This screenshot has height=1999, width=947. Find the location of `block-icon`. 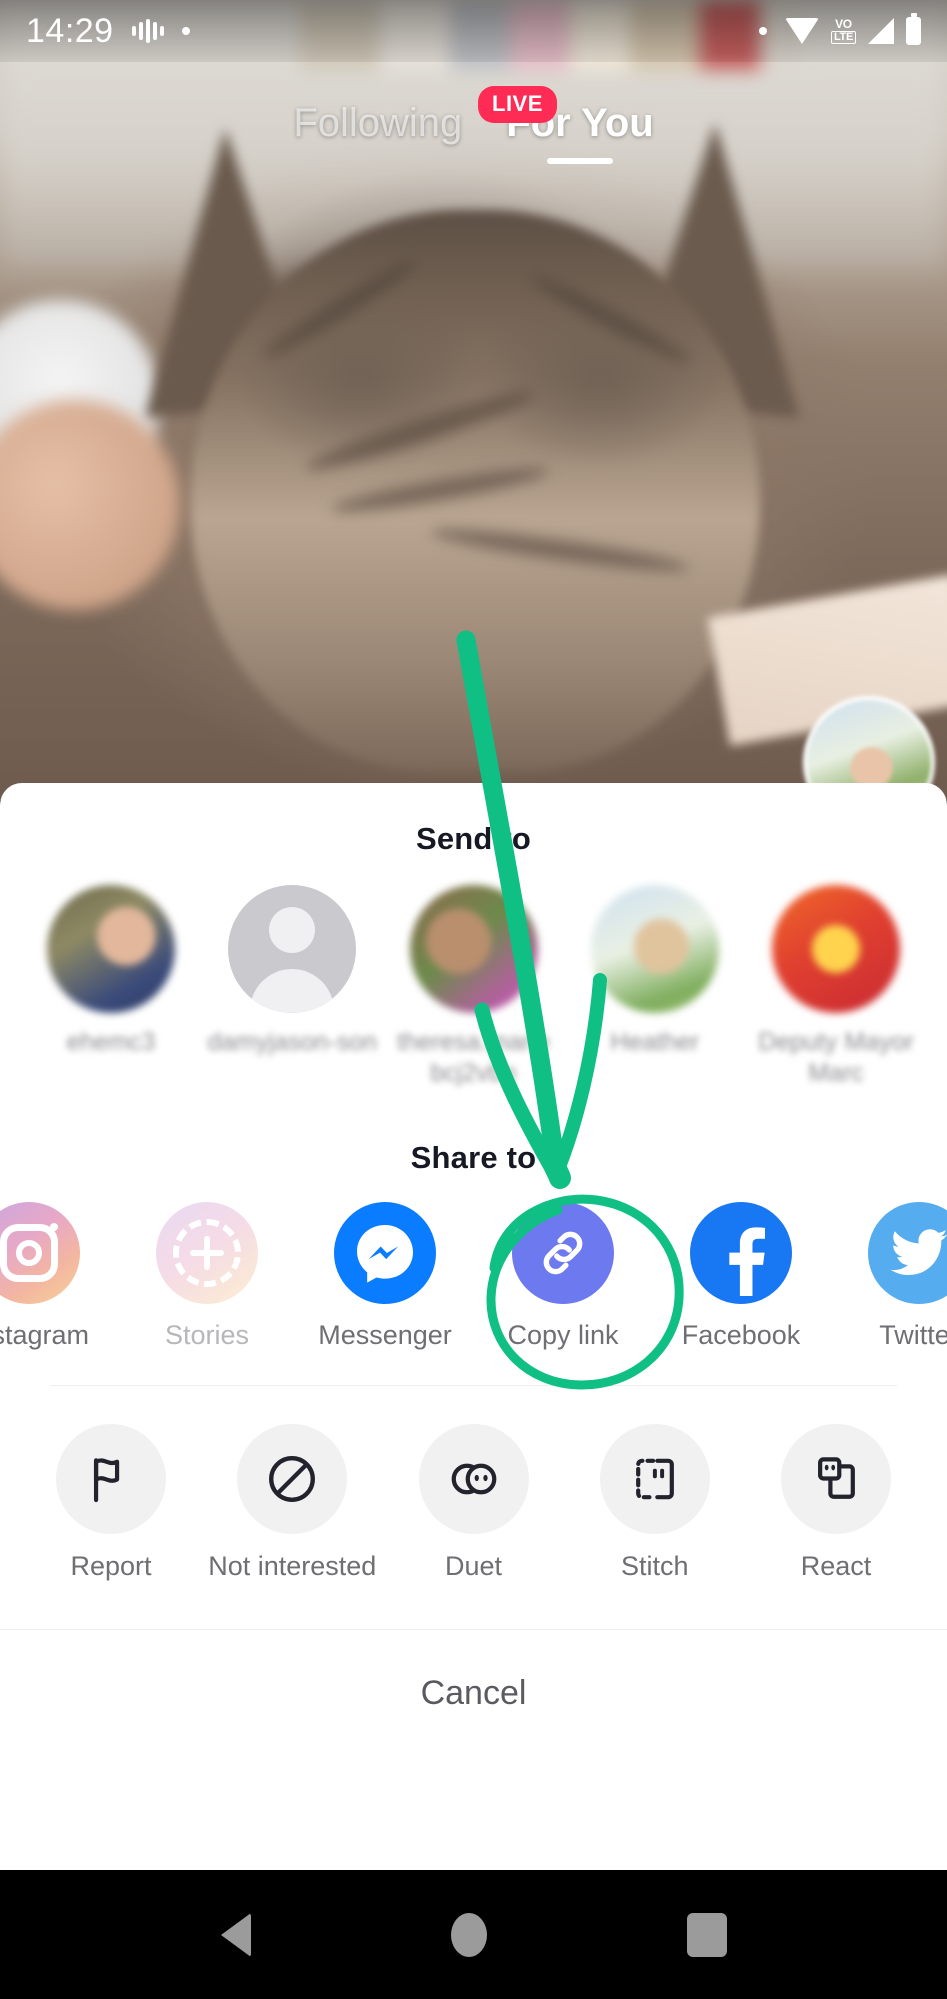

block-icon is located at coordinates (292, 1479).